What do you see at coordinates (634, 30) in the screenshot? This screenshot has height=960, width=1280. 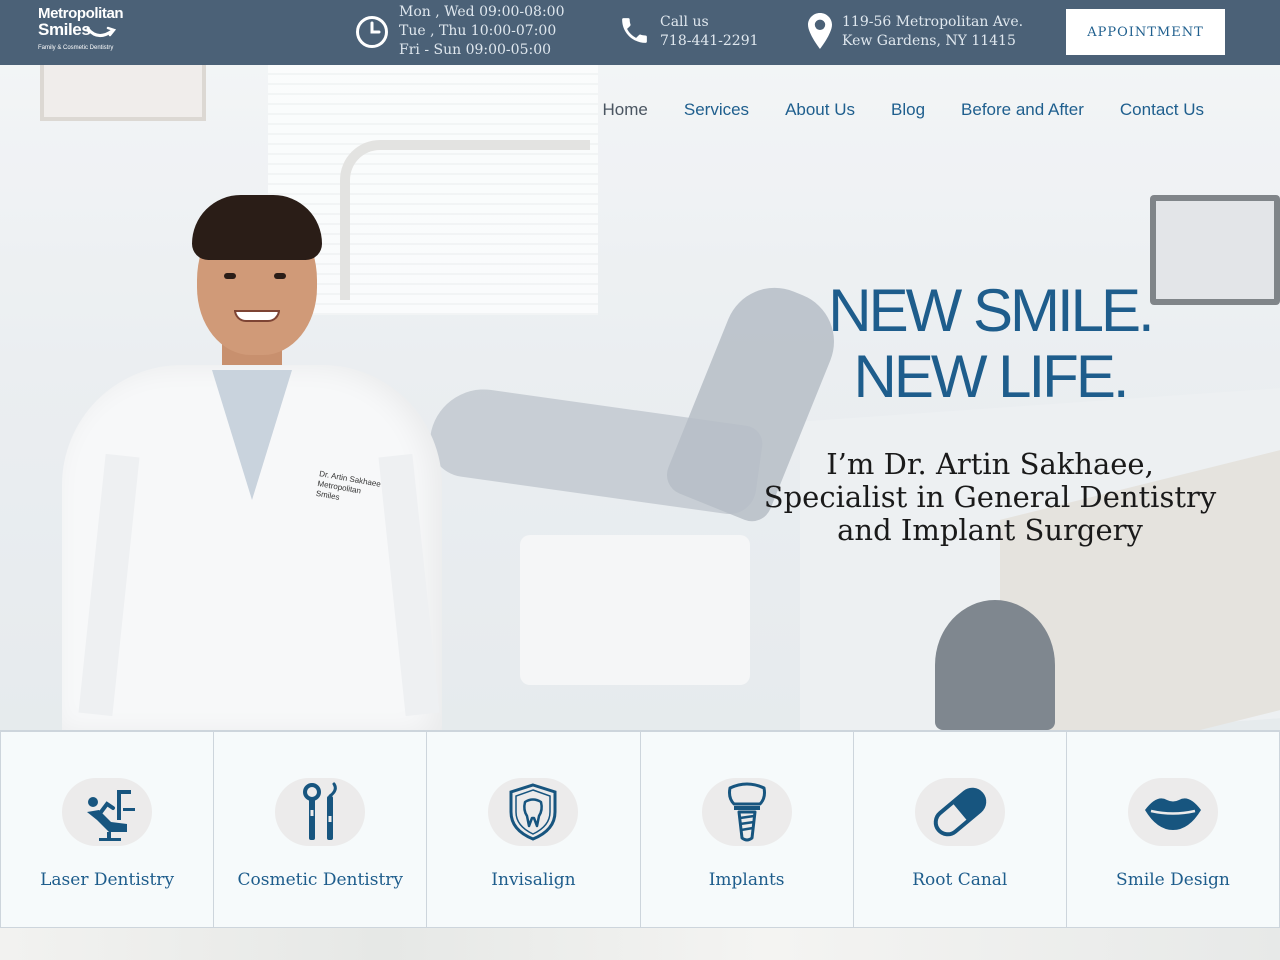 I see `phone-icon` at bounding box center [634, 30].